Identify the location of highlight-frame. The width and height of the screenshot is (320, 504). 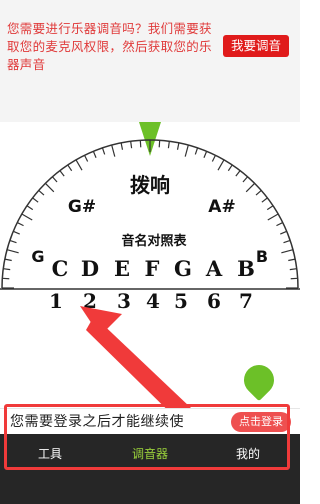
(147, 437).